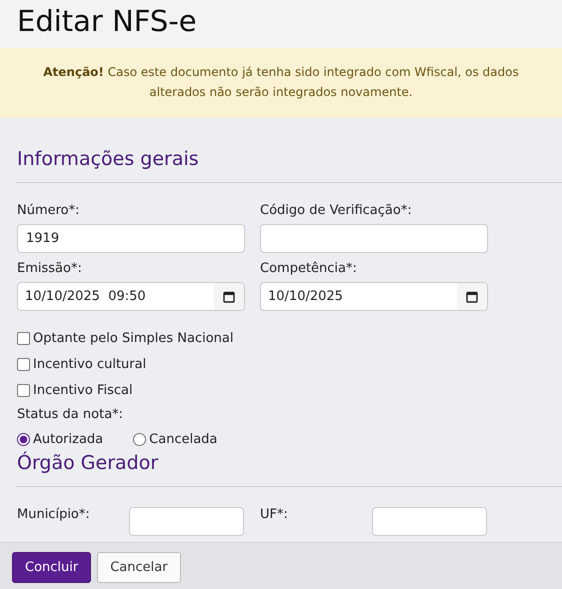  What do you see at coordinates (281, 24) in the screenshot?
I see `page-title: Editar NFS-e` at bounding box center [281, 24].